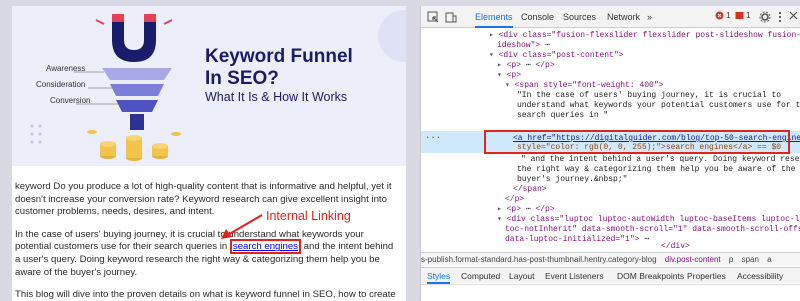 The width and height of the screenshot is (800, 301). Describe the element at coordinates (650, 276) in the screenshot. I see `subtab-dom-breakpoints: DOM Breakpoints` at that location.